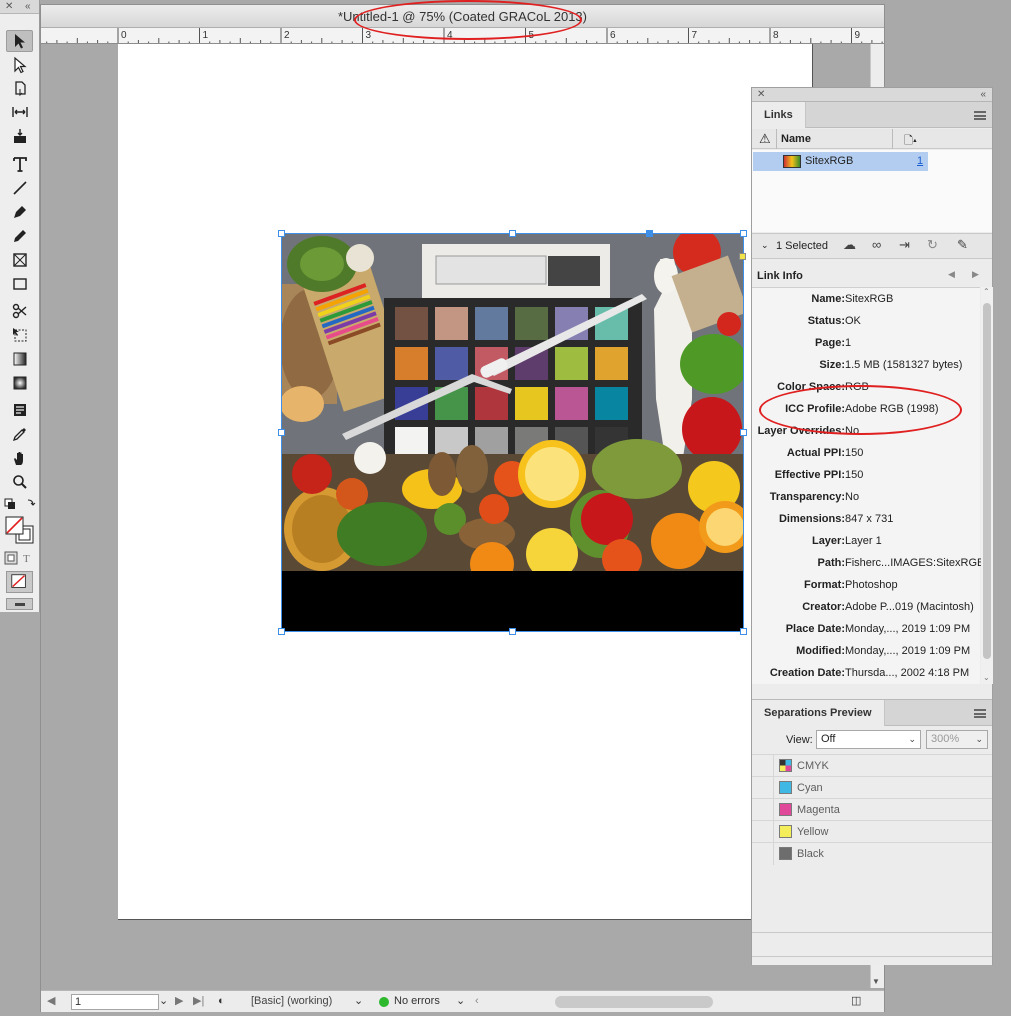  What do you see at coordinates (179, 1001) in the screenshot?
I see `next-page-icon: ▶` at bounding box center [179, 1001].